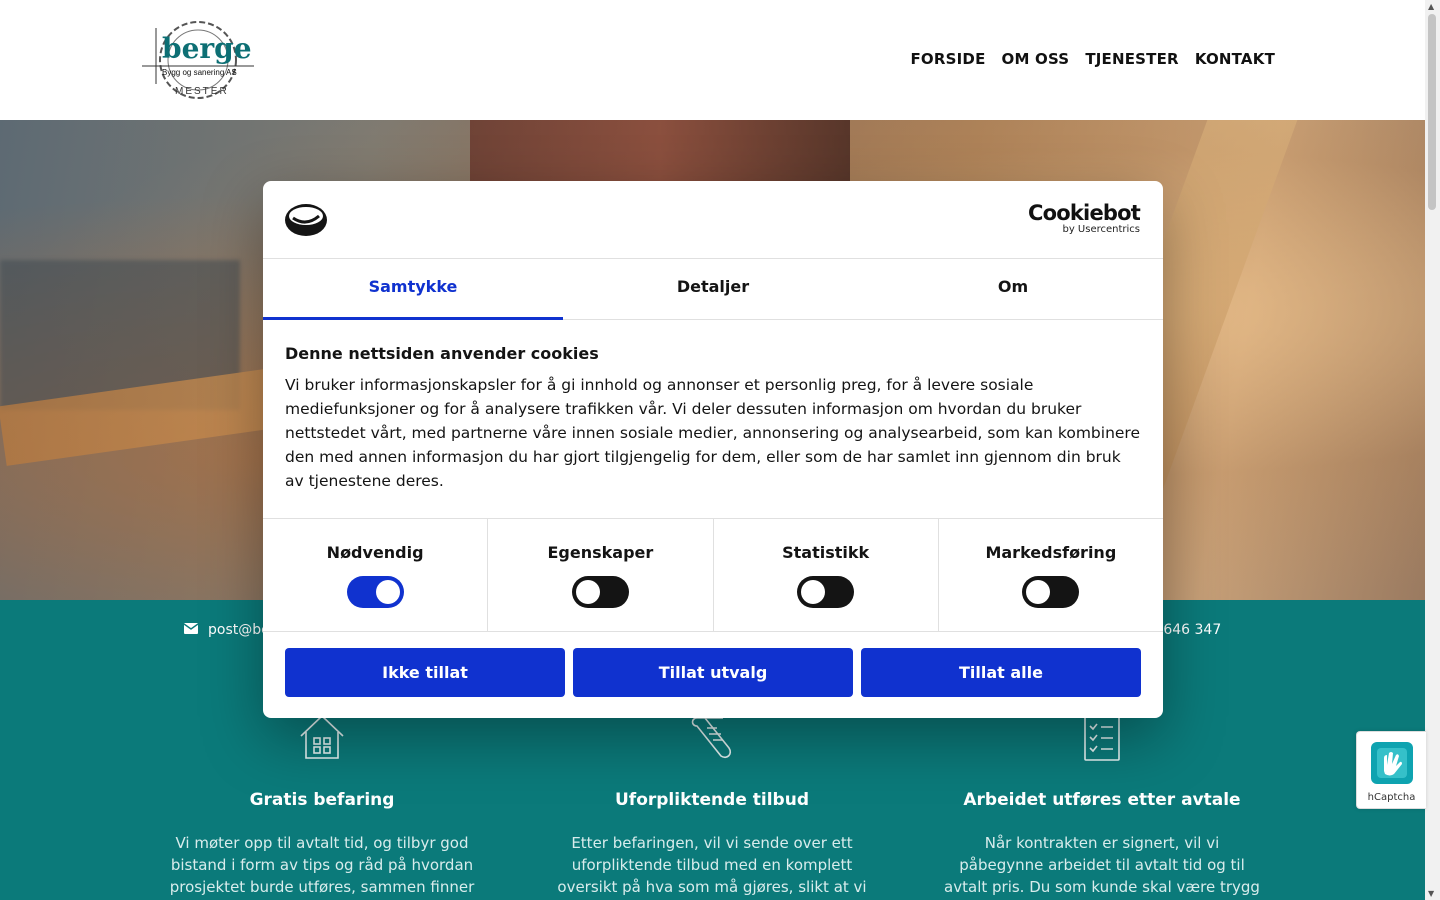 The width and height of the screenshot is (1440, 900). Describe the element at coordinates (207, 48) in the screenshot. I see `logo-brand-text: berge` at that location.